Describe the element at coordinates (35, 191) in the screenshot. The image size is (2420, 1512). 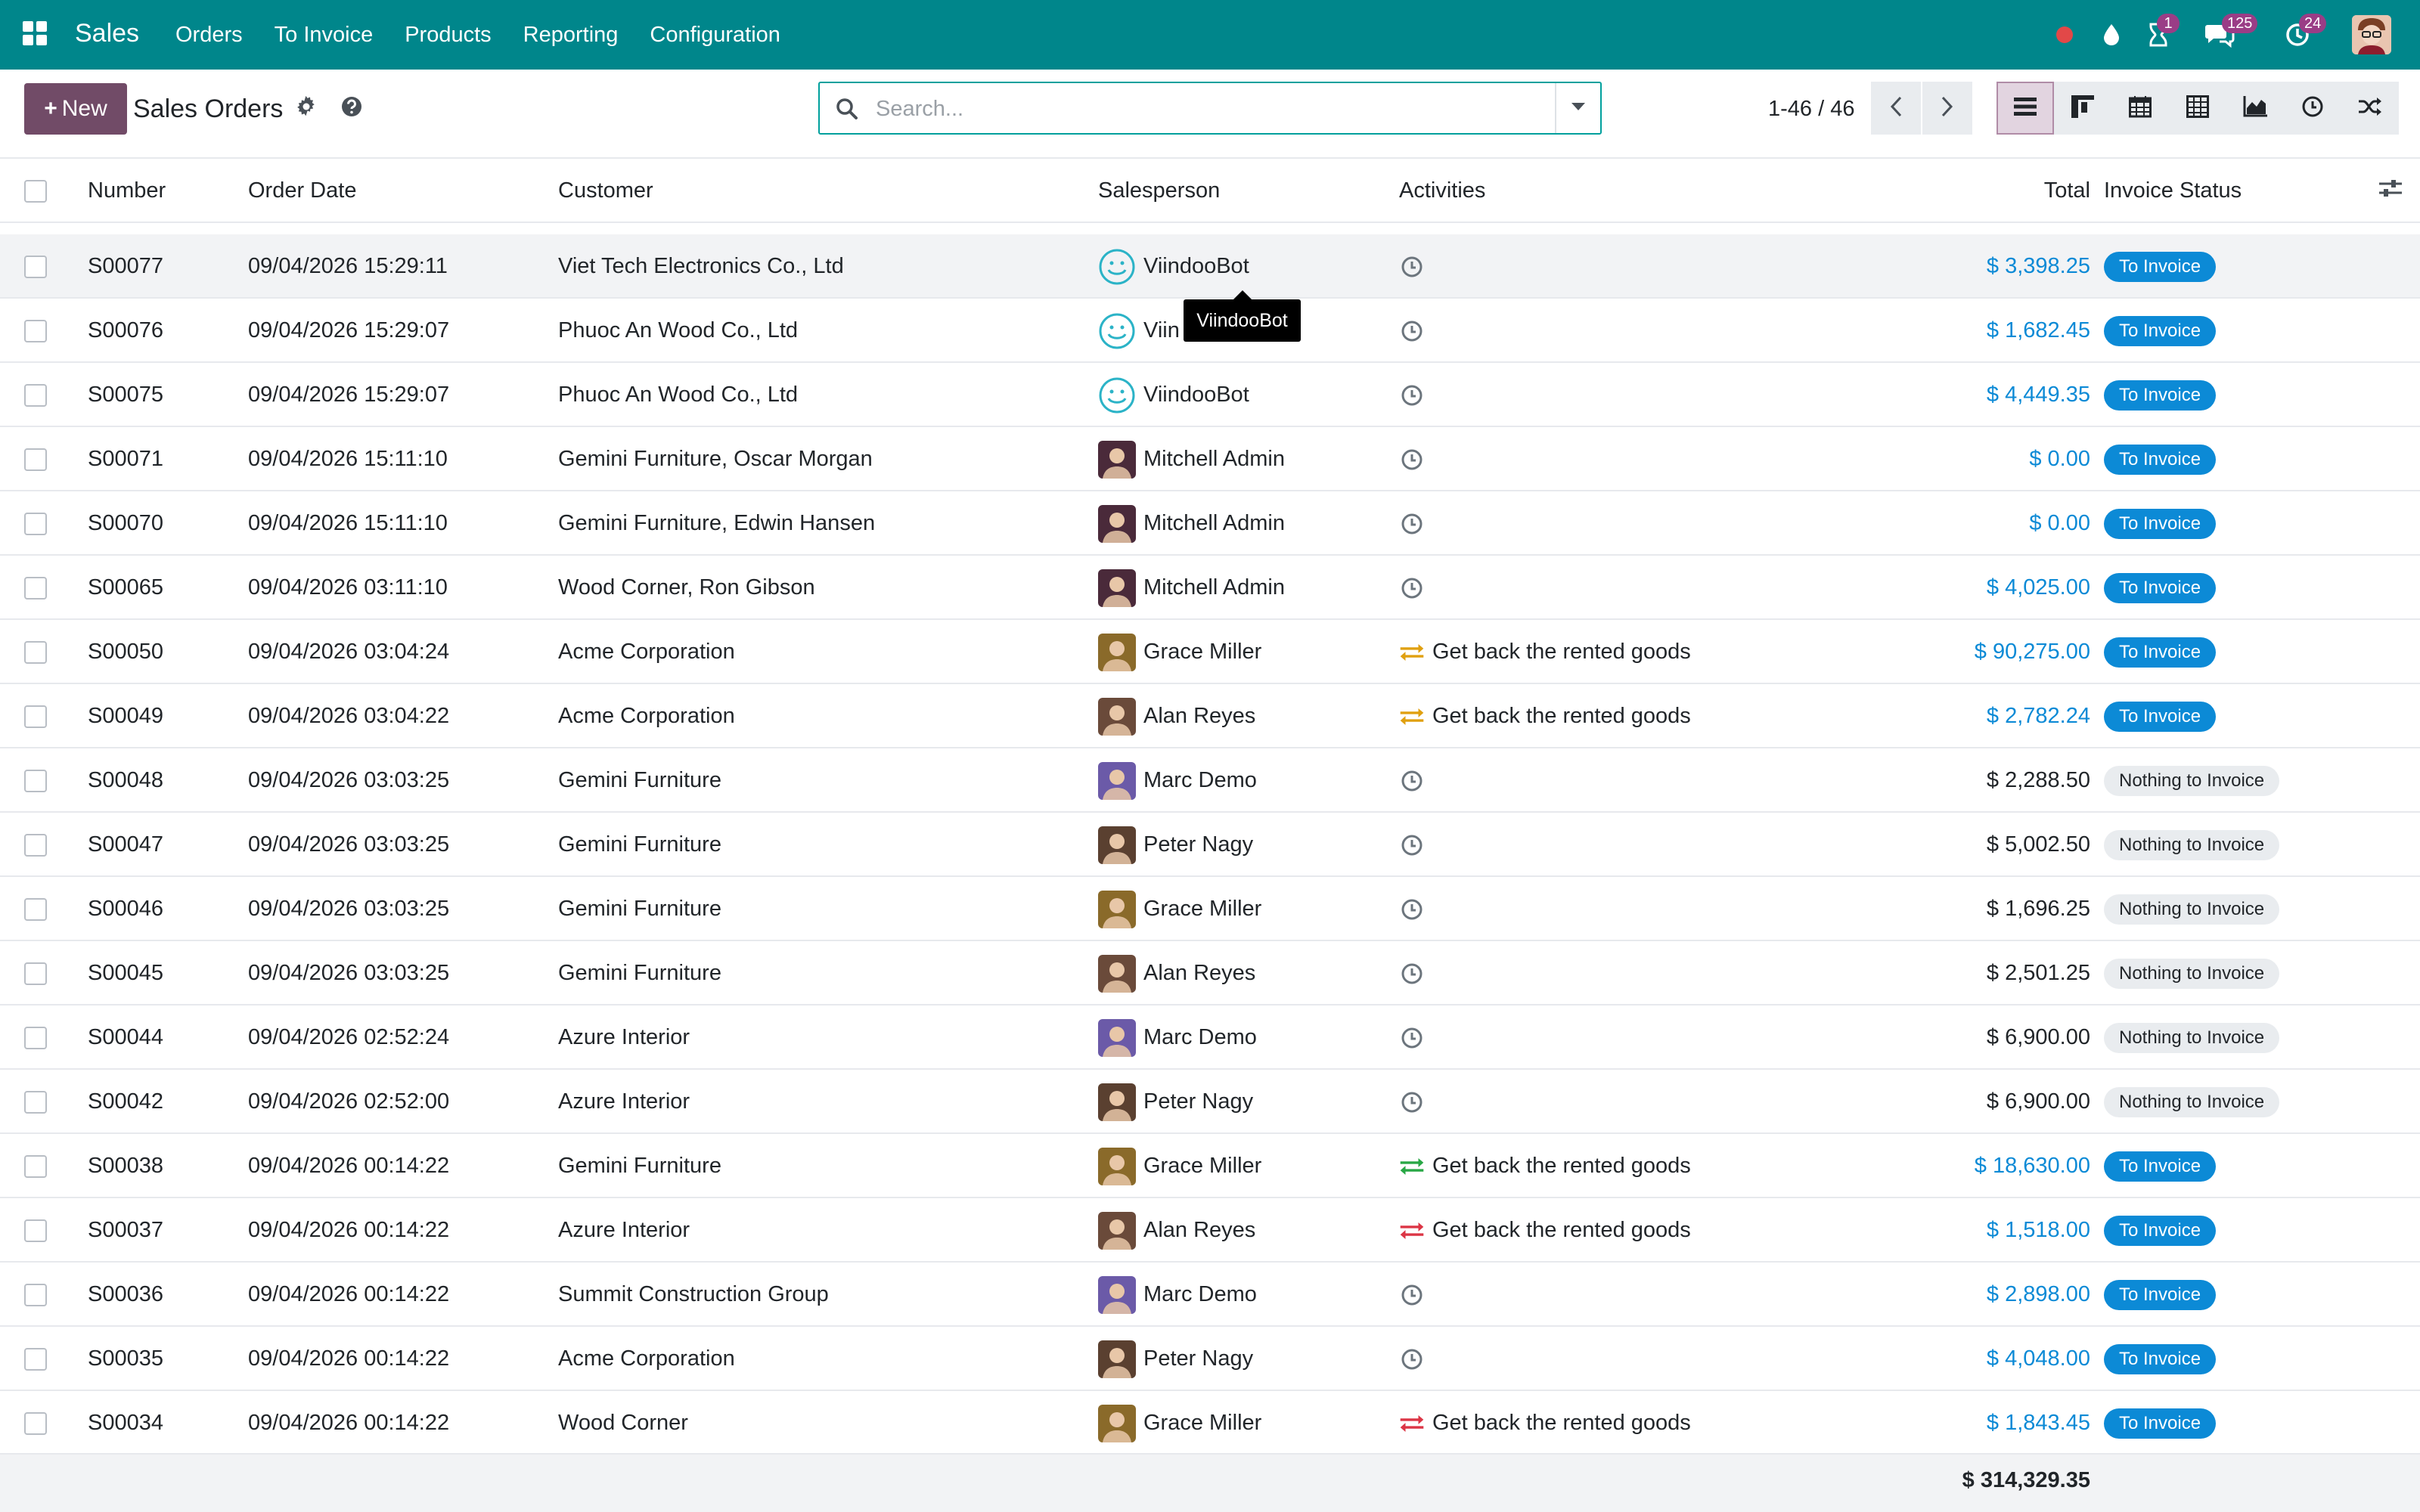
I see `select-all-checkbox` at that location.